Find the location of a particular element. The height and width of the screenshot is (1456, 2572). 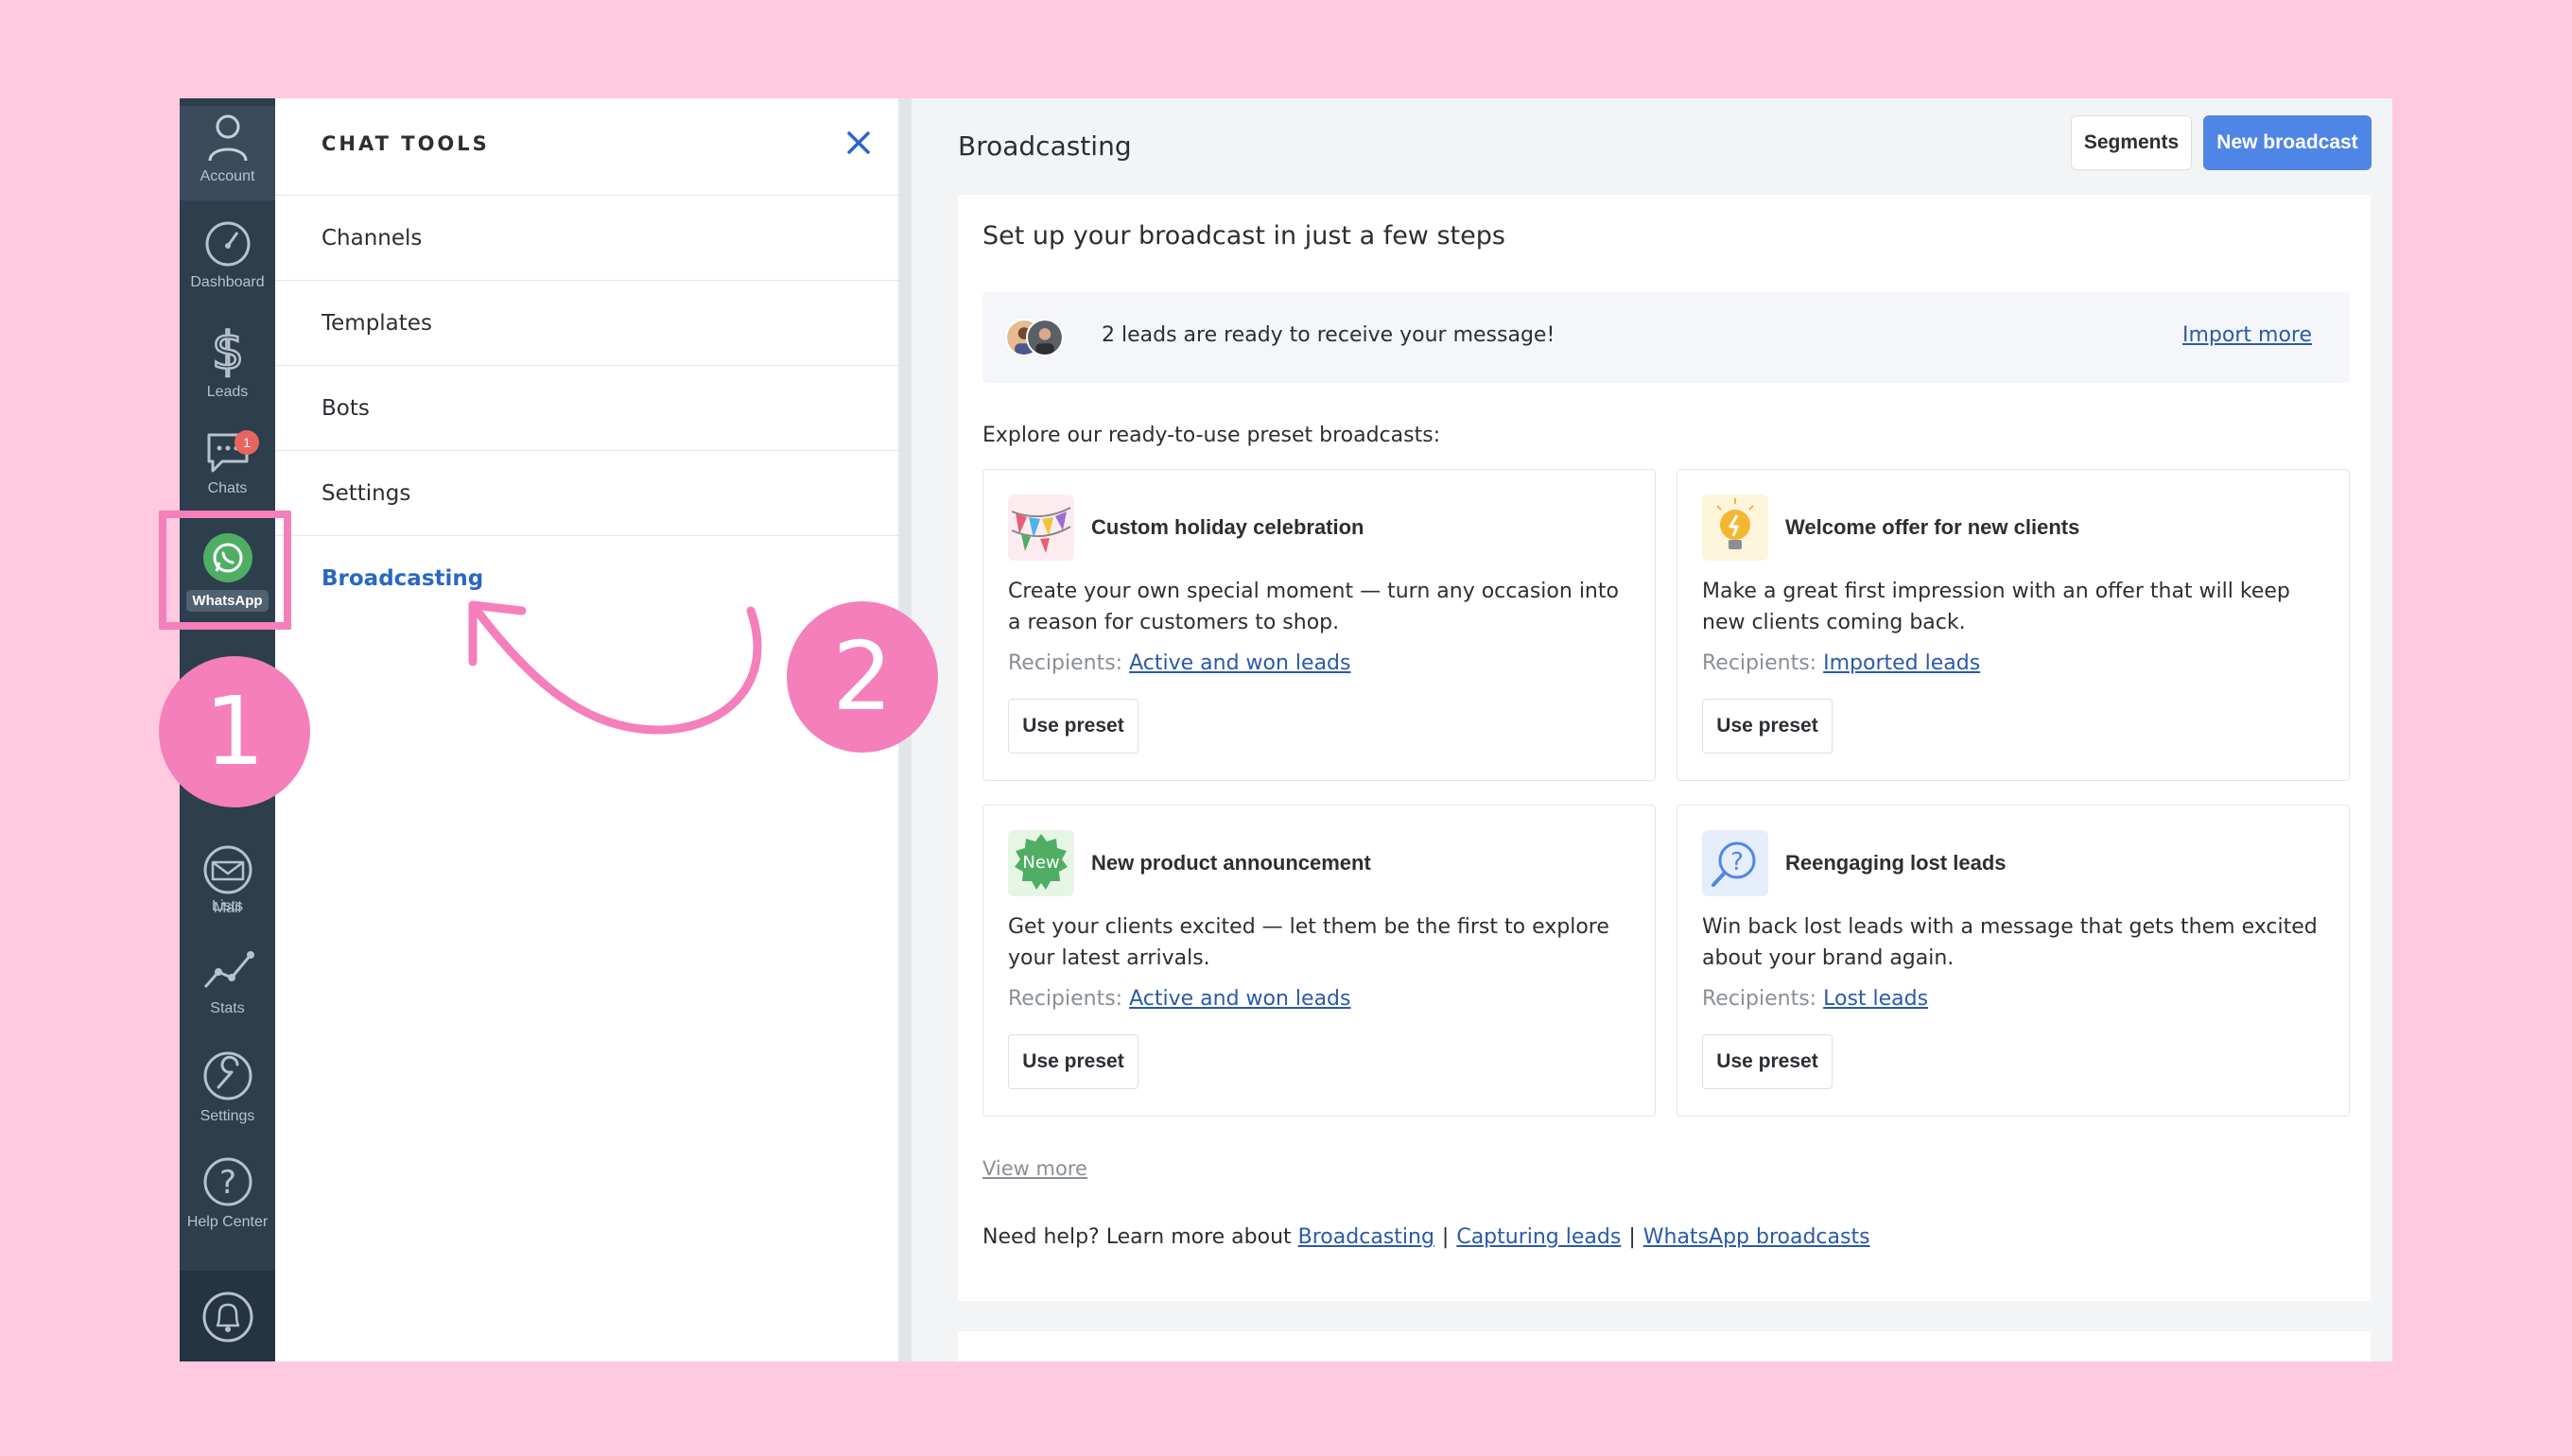

nav-dashboard-label: Dashboard is located at coordinates (227, 282).